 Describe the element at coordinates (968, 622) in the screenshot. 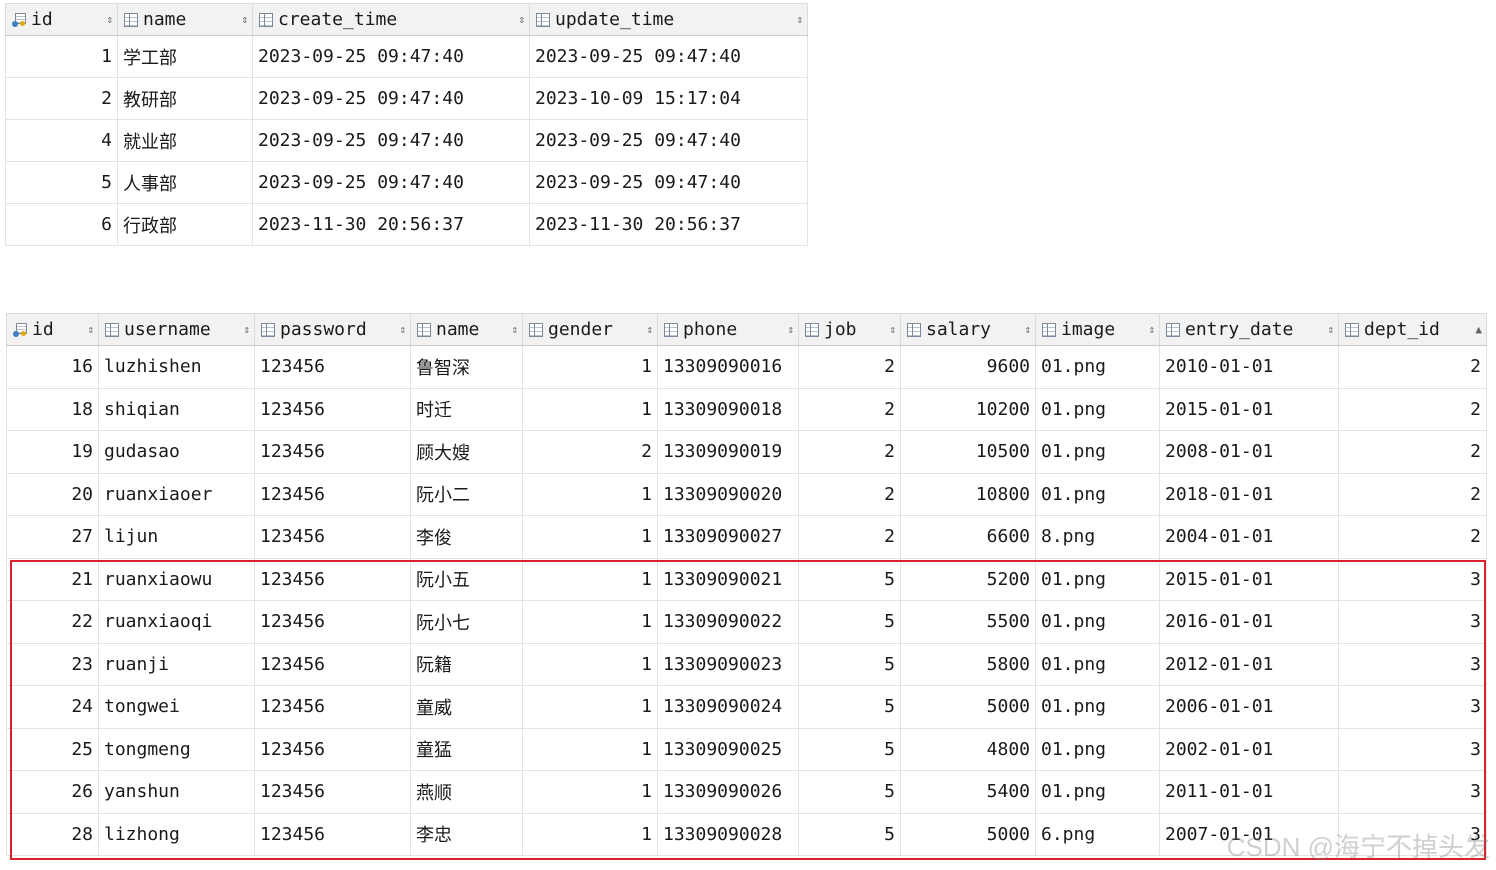

I see `cell-salary: 5500` at that location.